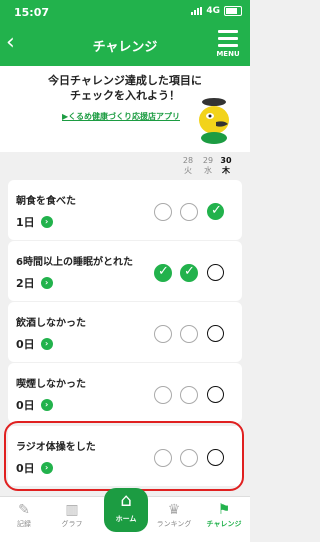 This screenshot has width=320, height=542. I want to click on challenge-card: 喫煙しなかった 0日 ›, so click(125, 393).